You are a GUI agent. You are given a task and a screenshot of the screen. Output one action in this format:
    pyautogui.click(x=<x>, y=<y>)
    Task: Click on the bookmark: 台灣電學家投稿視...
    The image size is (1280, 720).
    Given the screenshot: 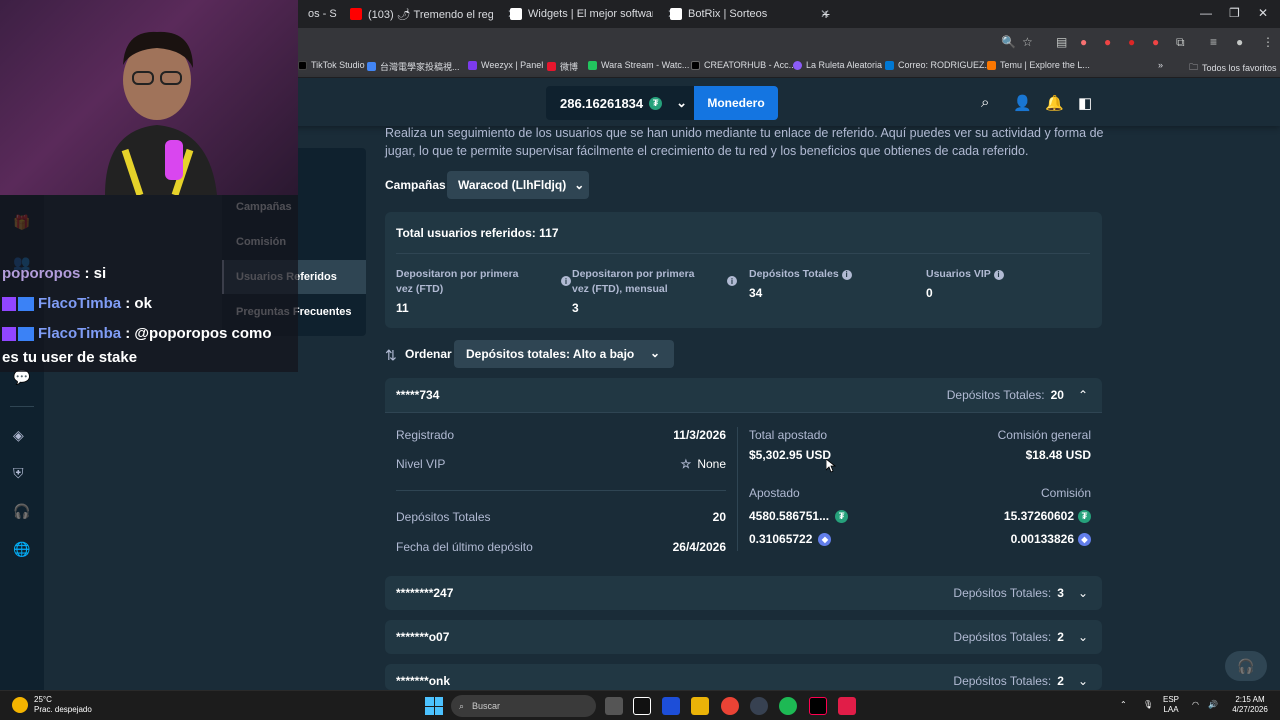 What is the action you would take?
    pyautogui.click(x=413, y=66)
    